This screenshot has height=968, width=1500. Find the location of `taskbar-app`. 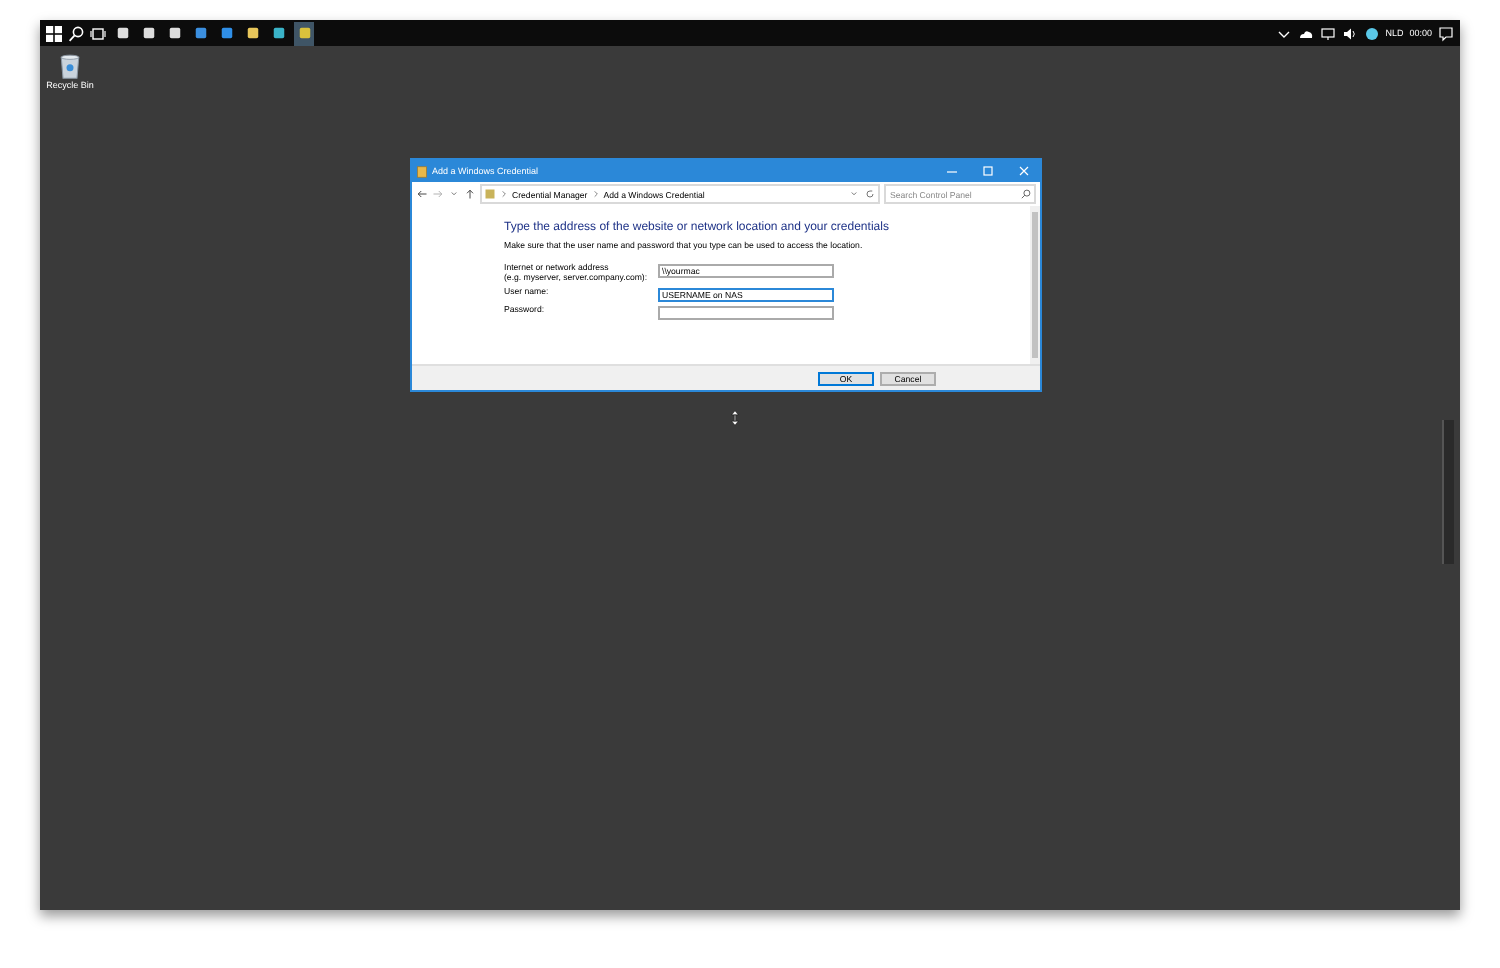

taskbar-app is located at coordinates (304, 33).